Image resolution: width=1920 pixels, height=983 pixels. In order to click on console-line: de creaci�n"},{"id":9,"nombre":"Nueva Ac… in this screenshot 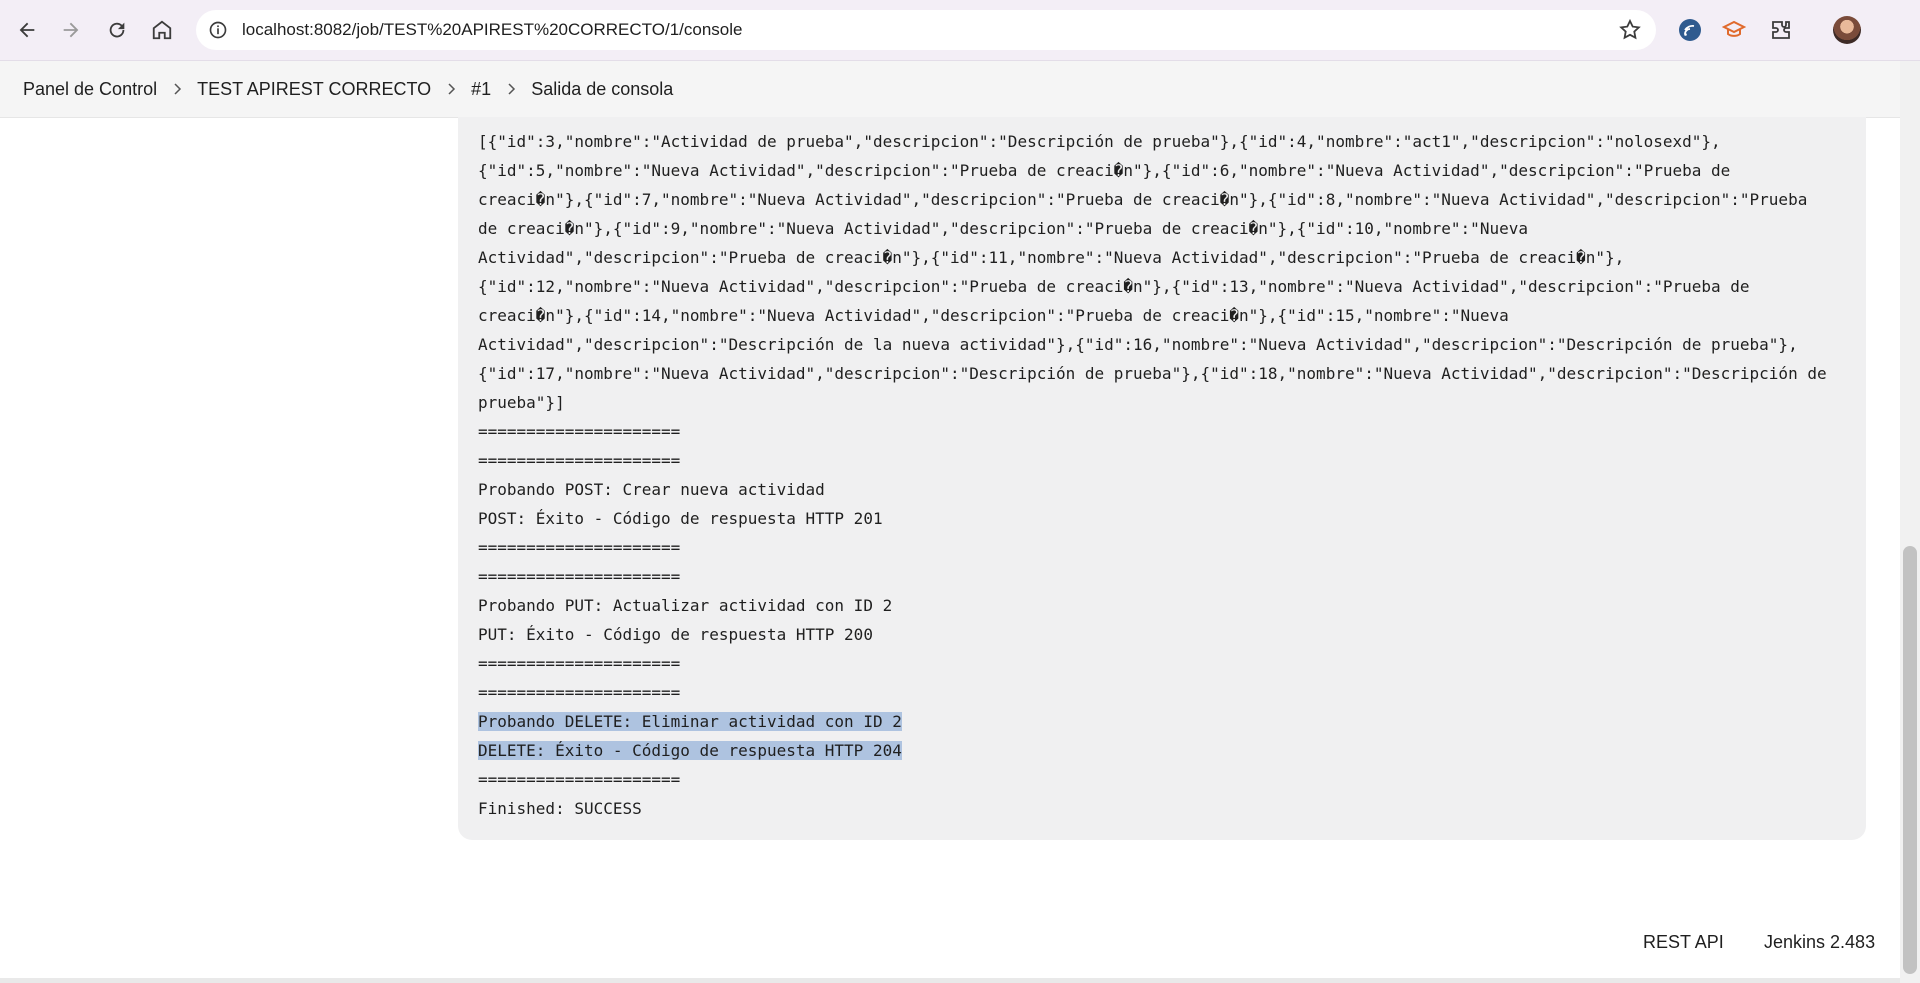, I will do `click(1168, 228)`.